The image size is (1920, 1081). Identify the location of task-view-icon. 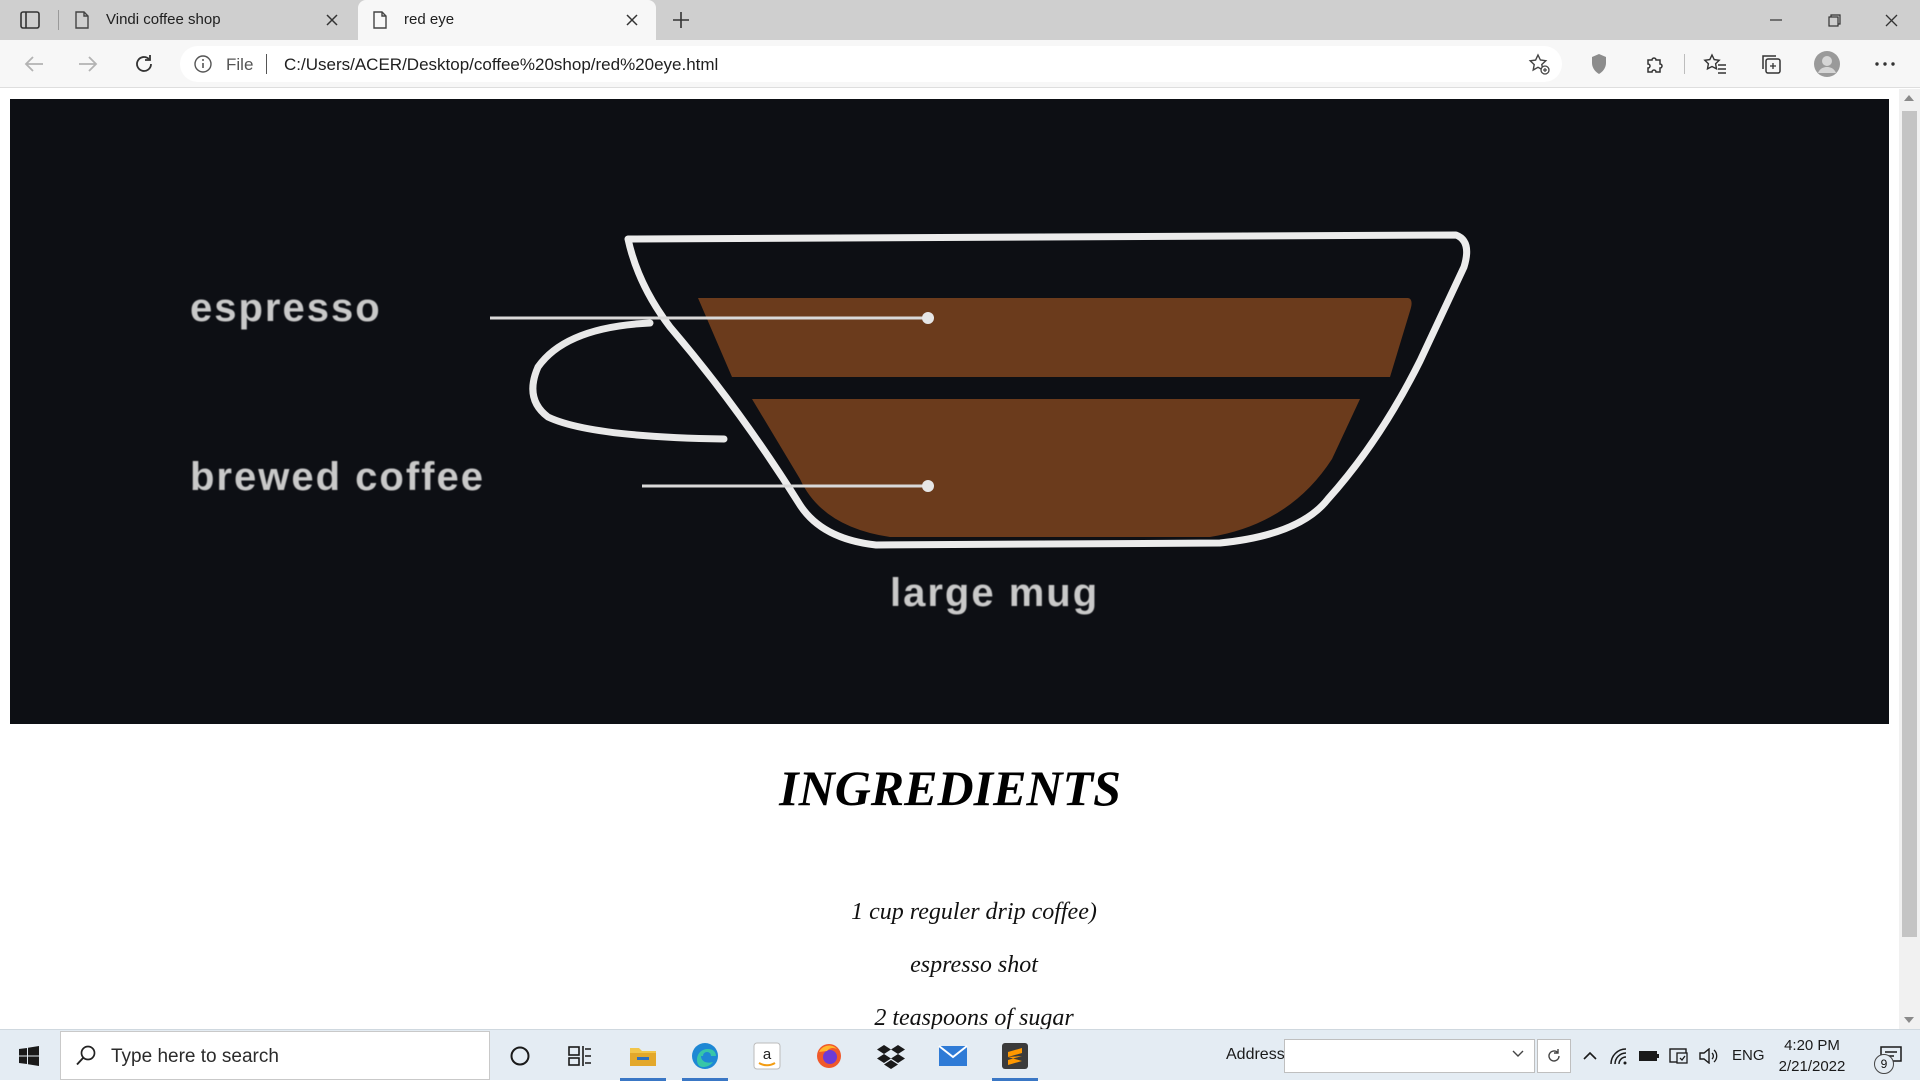
(579, 1055).